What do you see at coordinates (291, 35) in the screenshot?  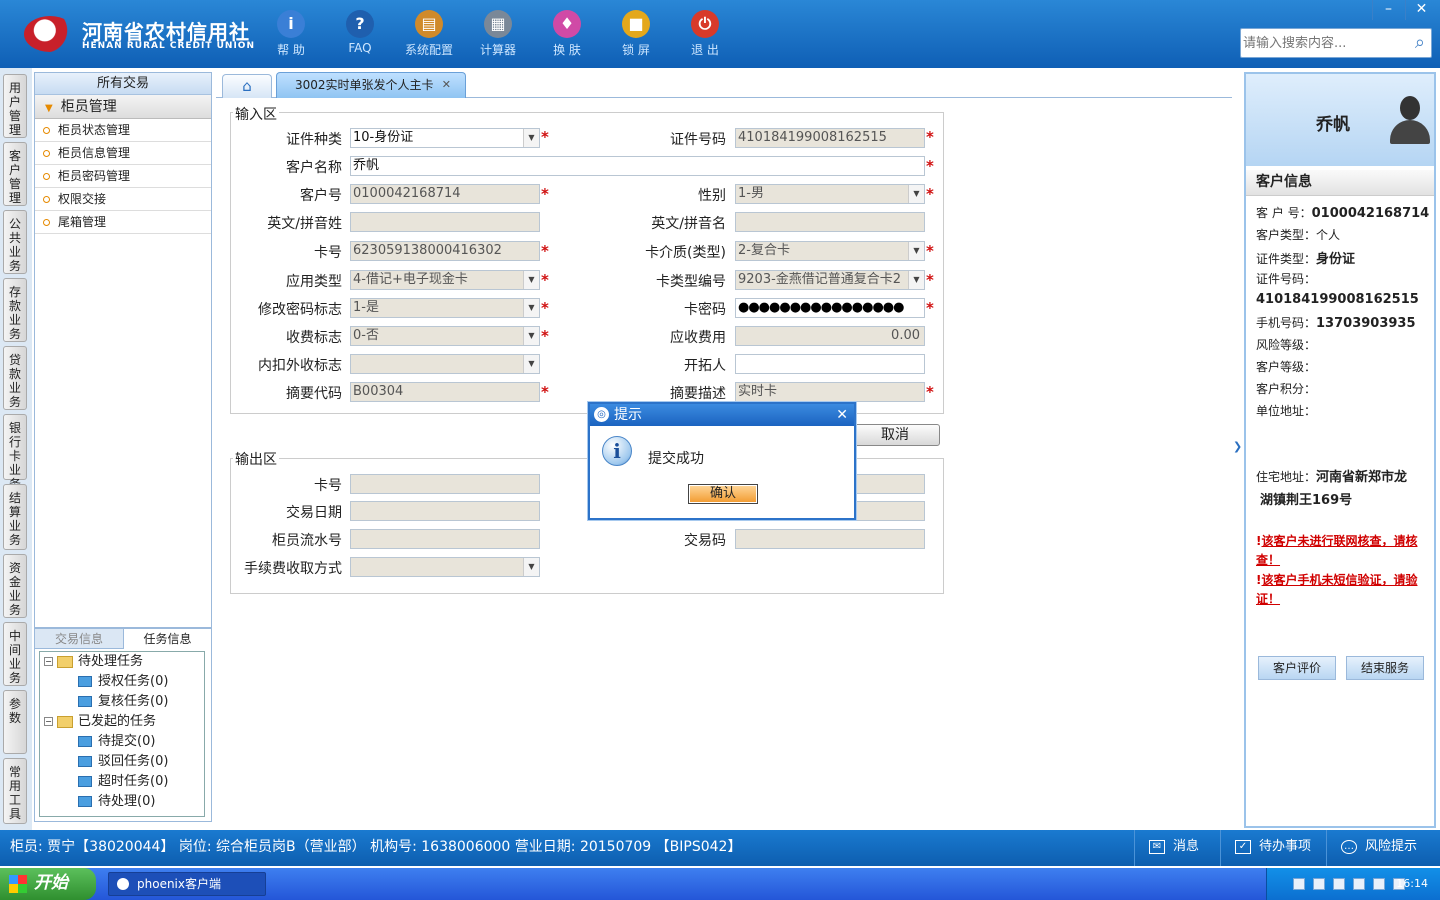 I see `toolbar-info-button: i 帮 助` at bounding box center [291, 35].